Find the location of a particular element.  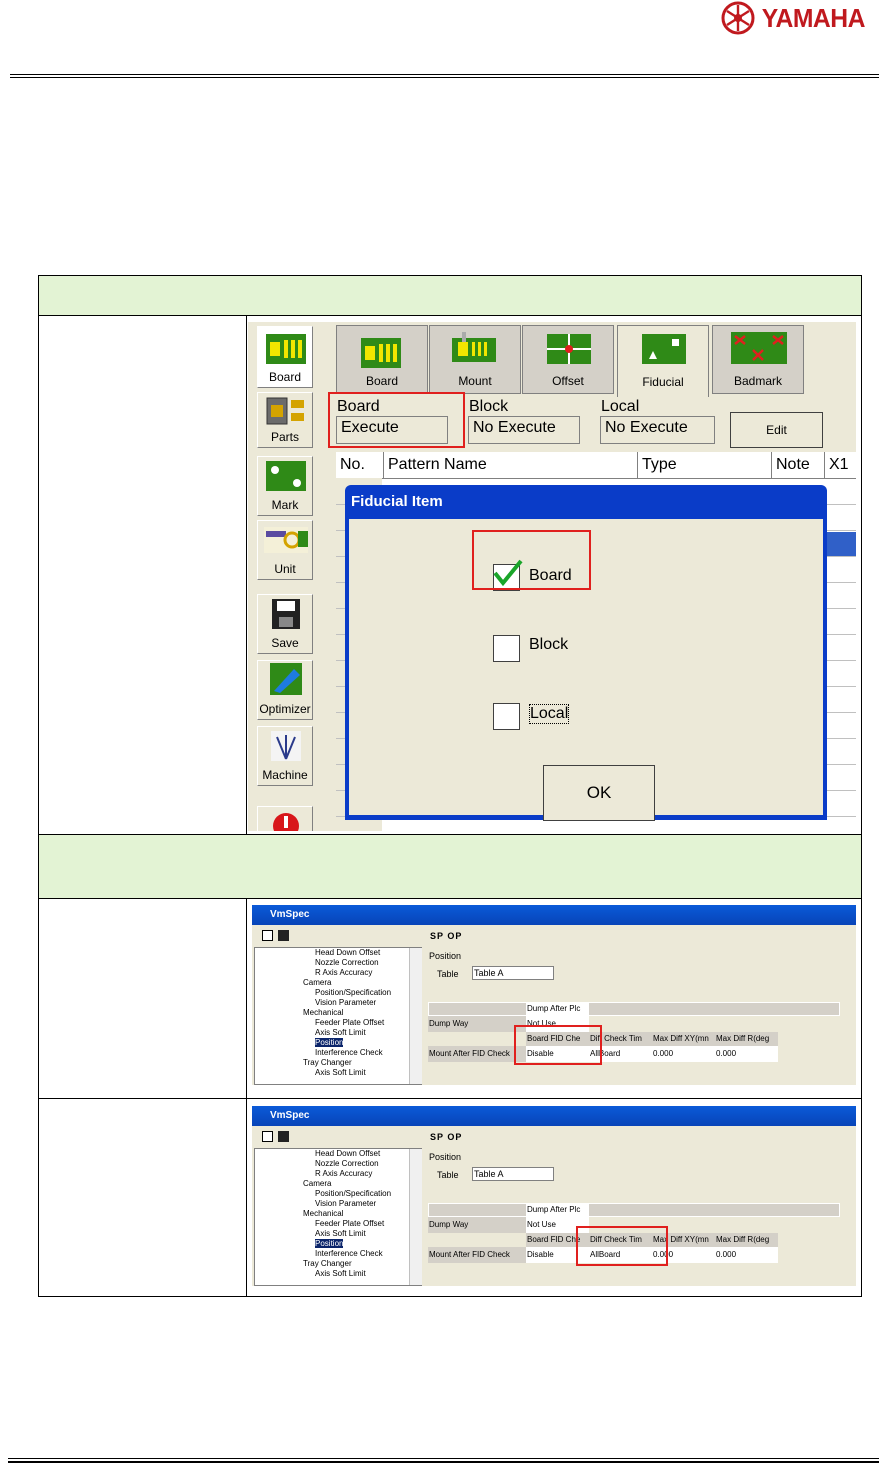

sidebar-label: Optimizer is located at coordinates (285, 709).